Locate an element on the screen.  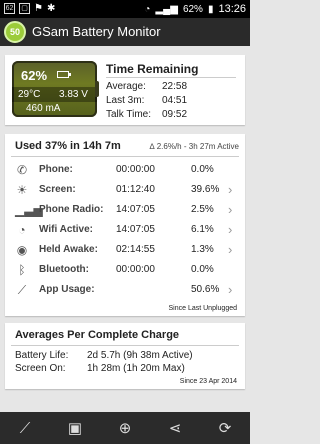
signal-icon: ▁▃▅ is located at coordinates (29, 210).